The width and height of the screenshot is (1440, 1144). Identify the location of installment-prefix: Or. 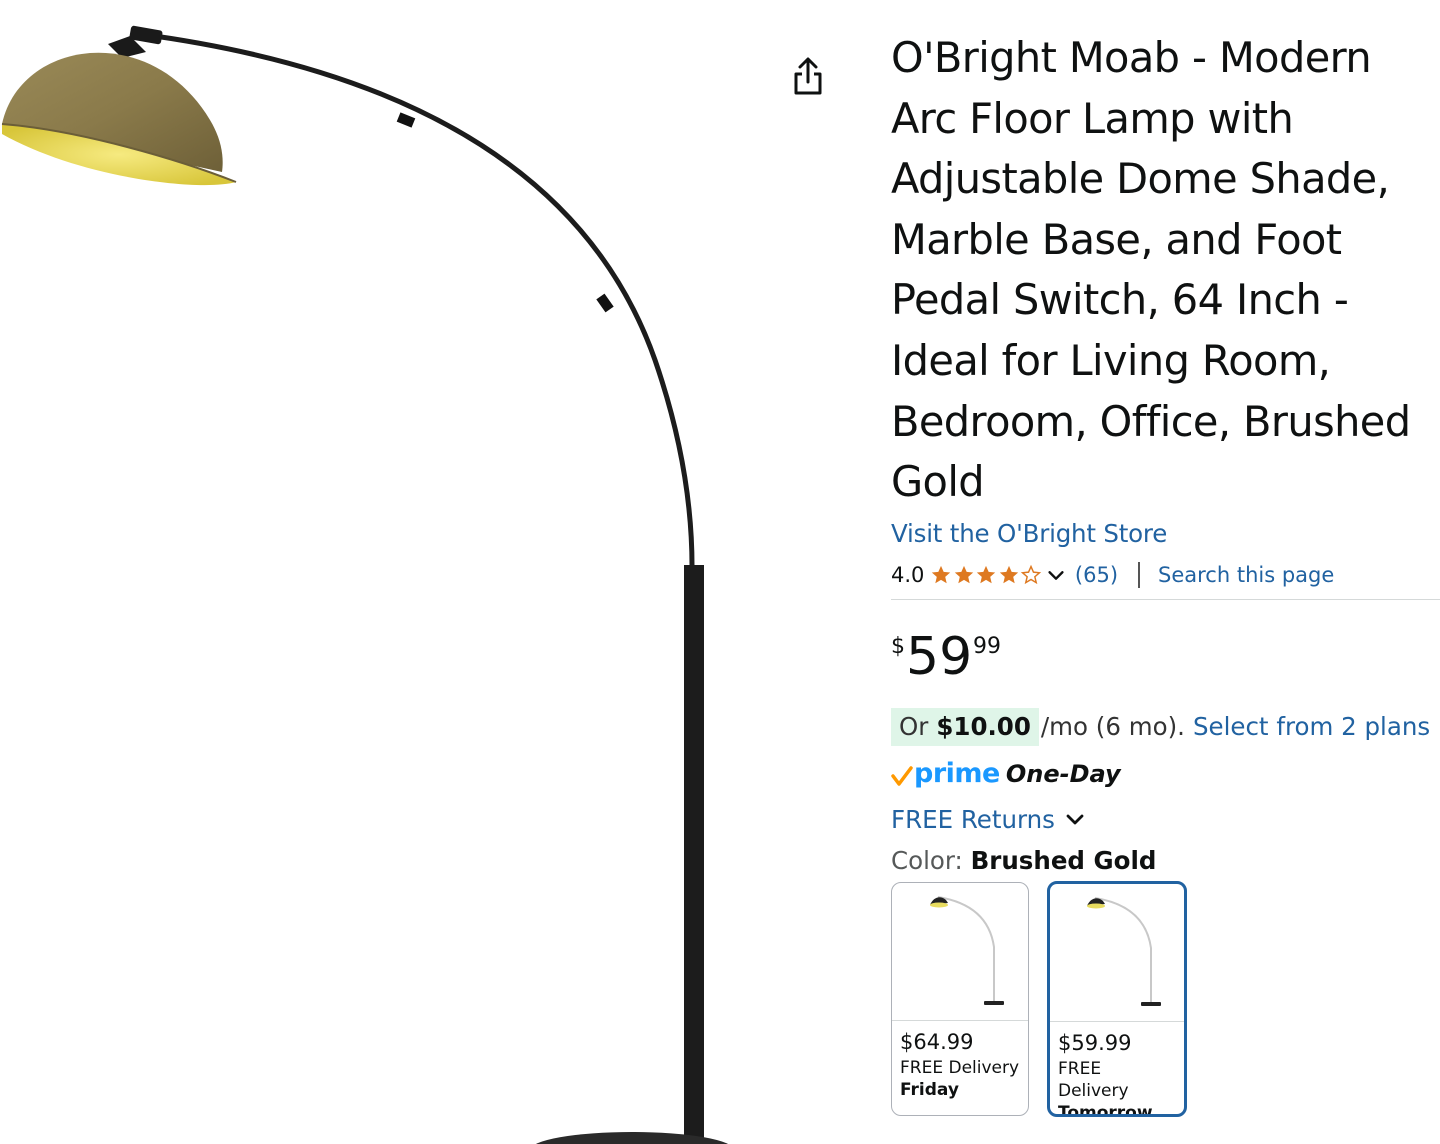
(914, 727).